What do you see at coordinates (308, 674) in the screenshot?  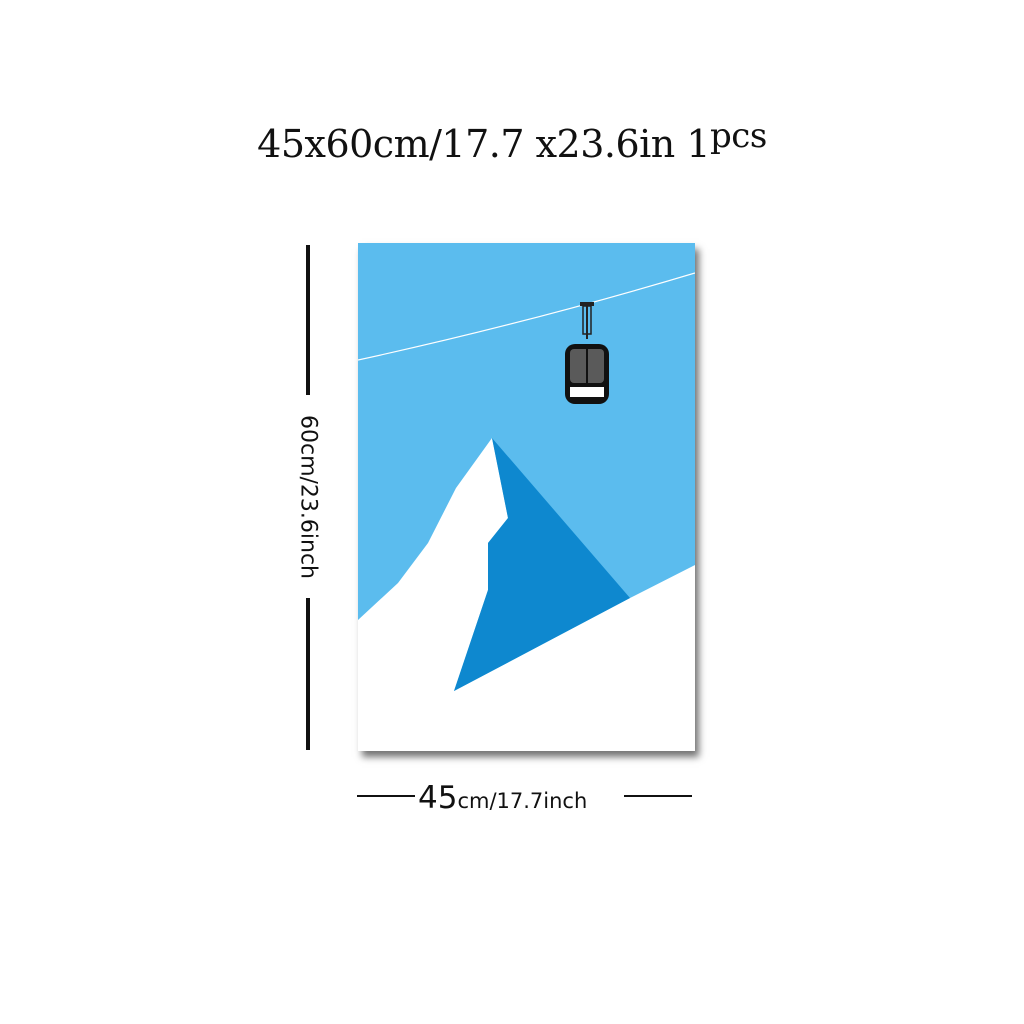 I see `height-dimension-line-bottom` at bounding box center [308, 674].